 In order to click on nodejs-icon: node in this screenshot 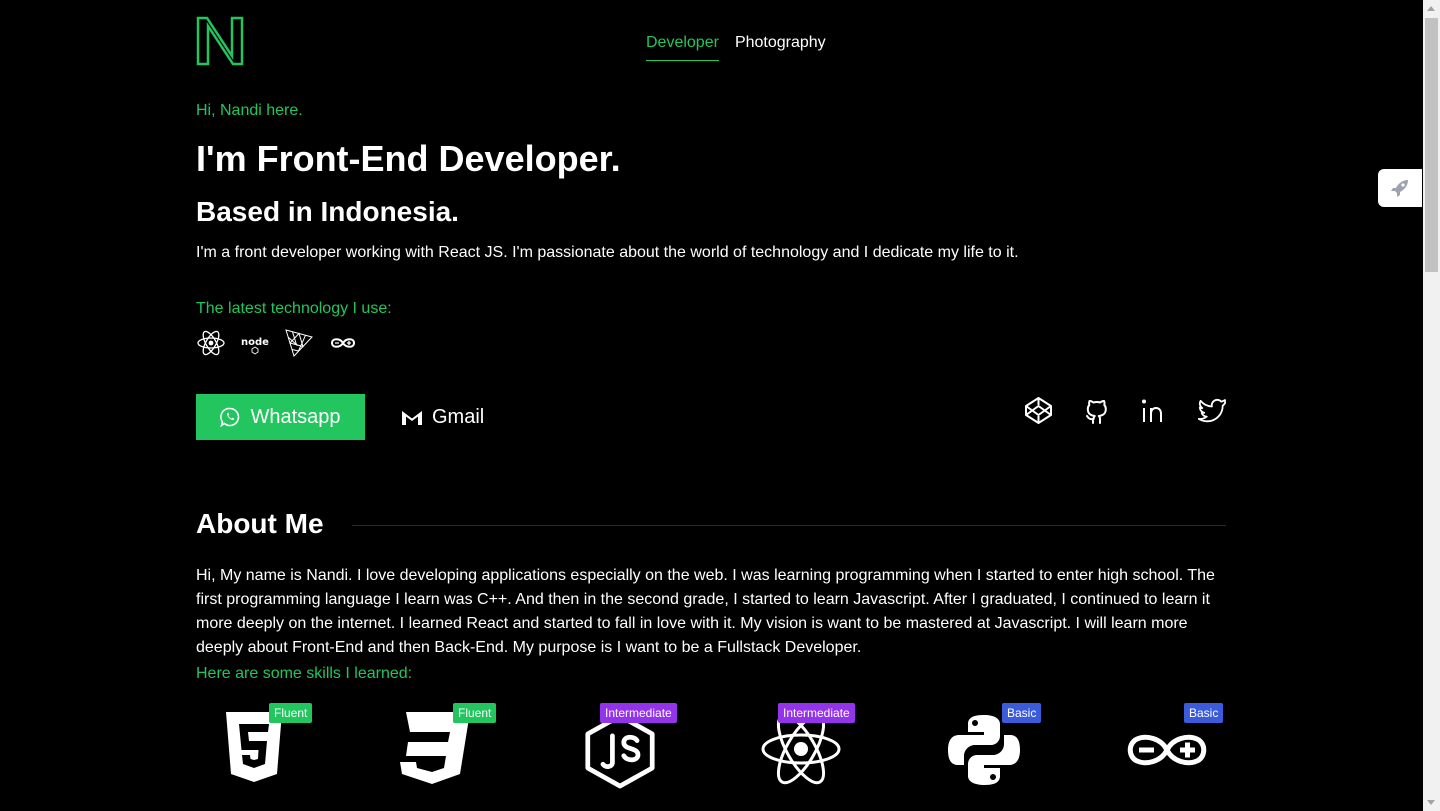, I will do `click(255, 346)`.